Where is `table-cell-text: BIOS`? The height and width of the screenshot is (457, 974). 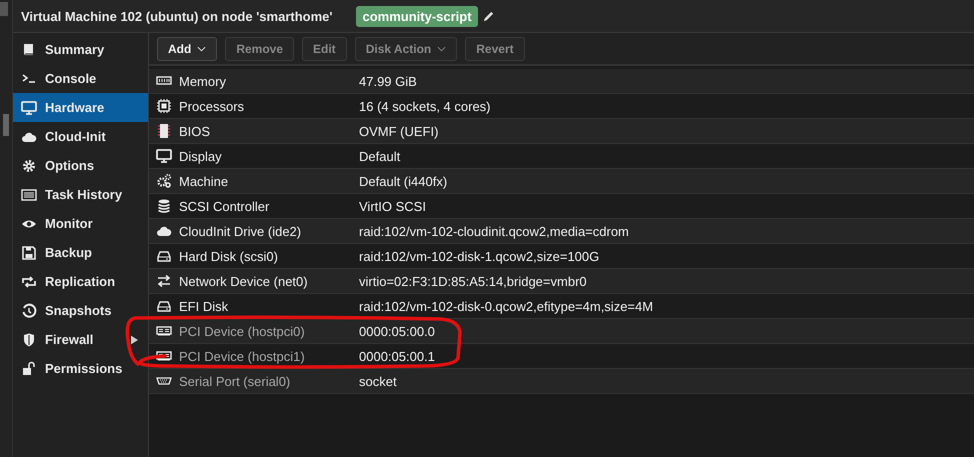
table-cell-text: BIOS is located at coordinates (195, 131).